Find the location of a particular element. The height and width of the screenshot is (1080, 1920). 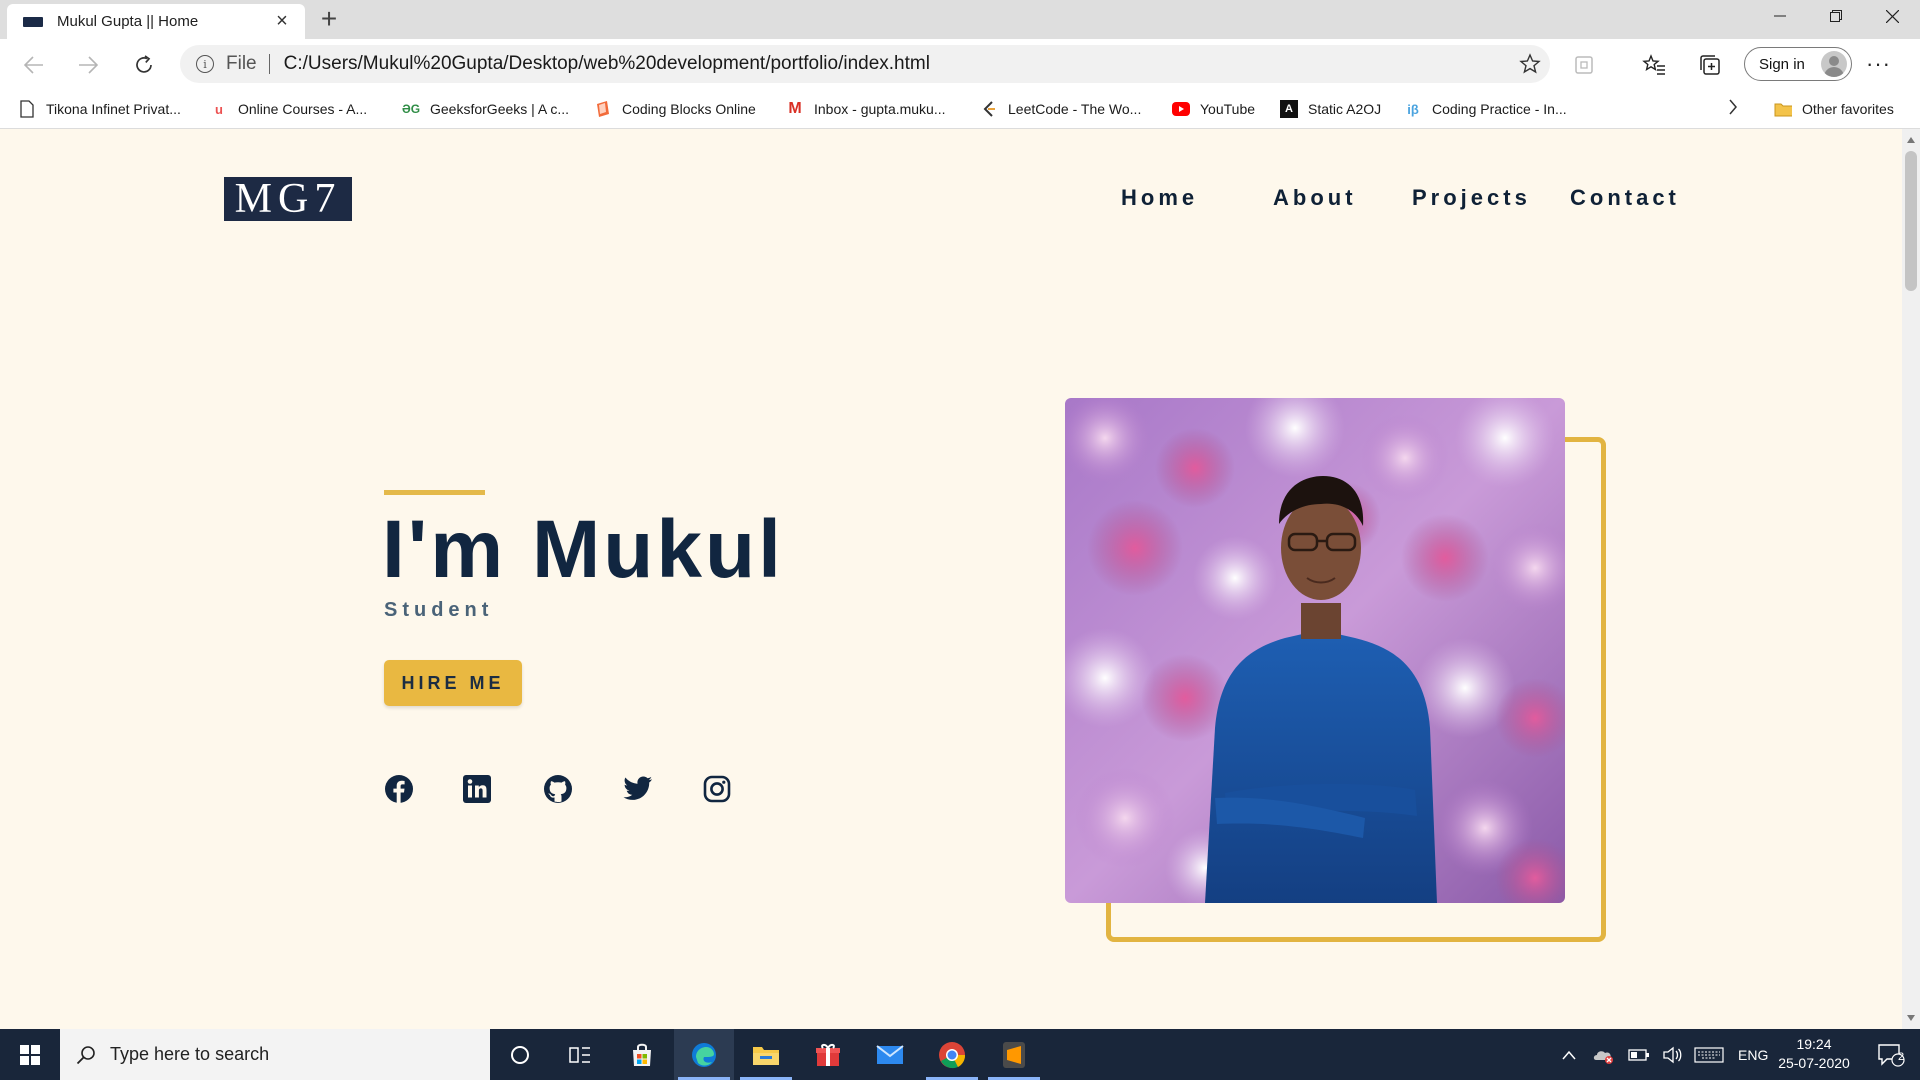

file-explorer-icon is located at coordinates (766, 1055).